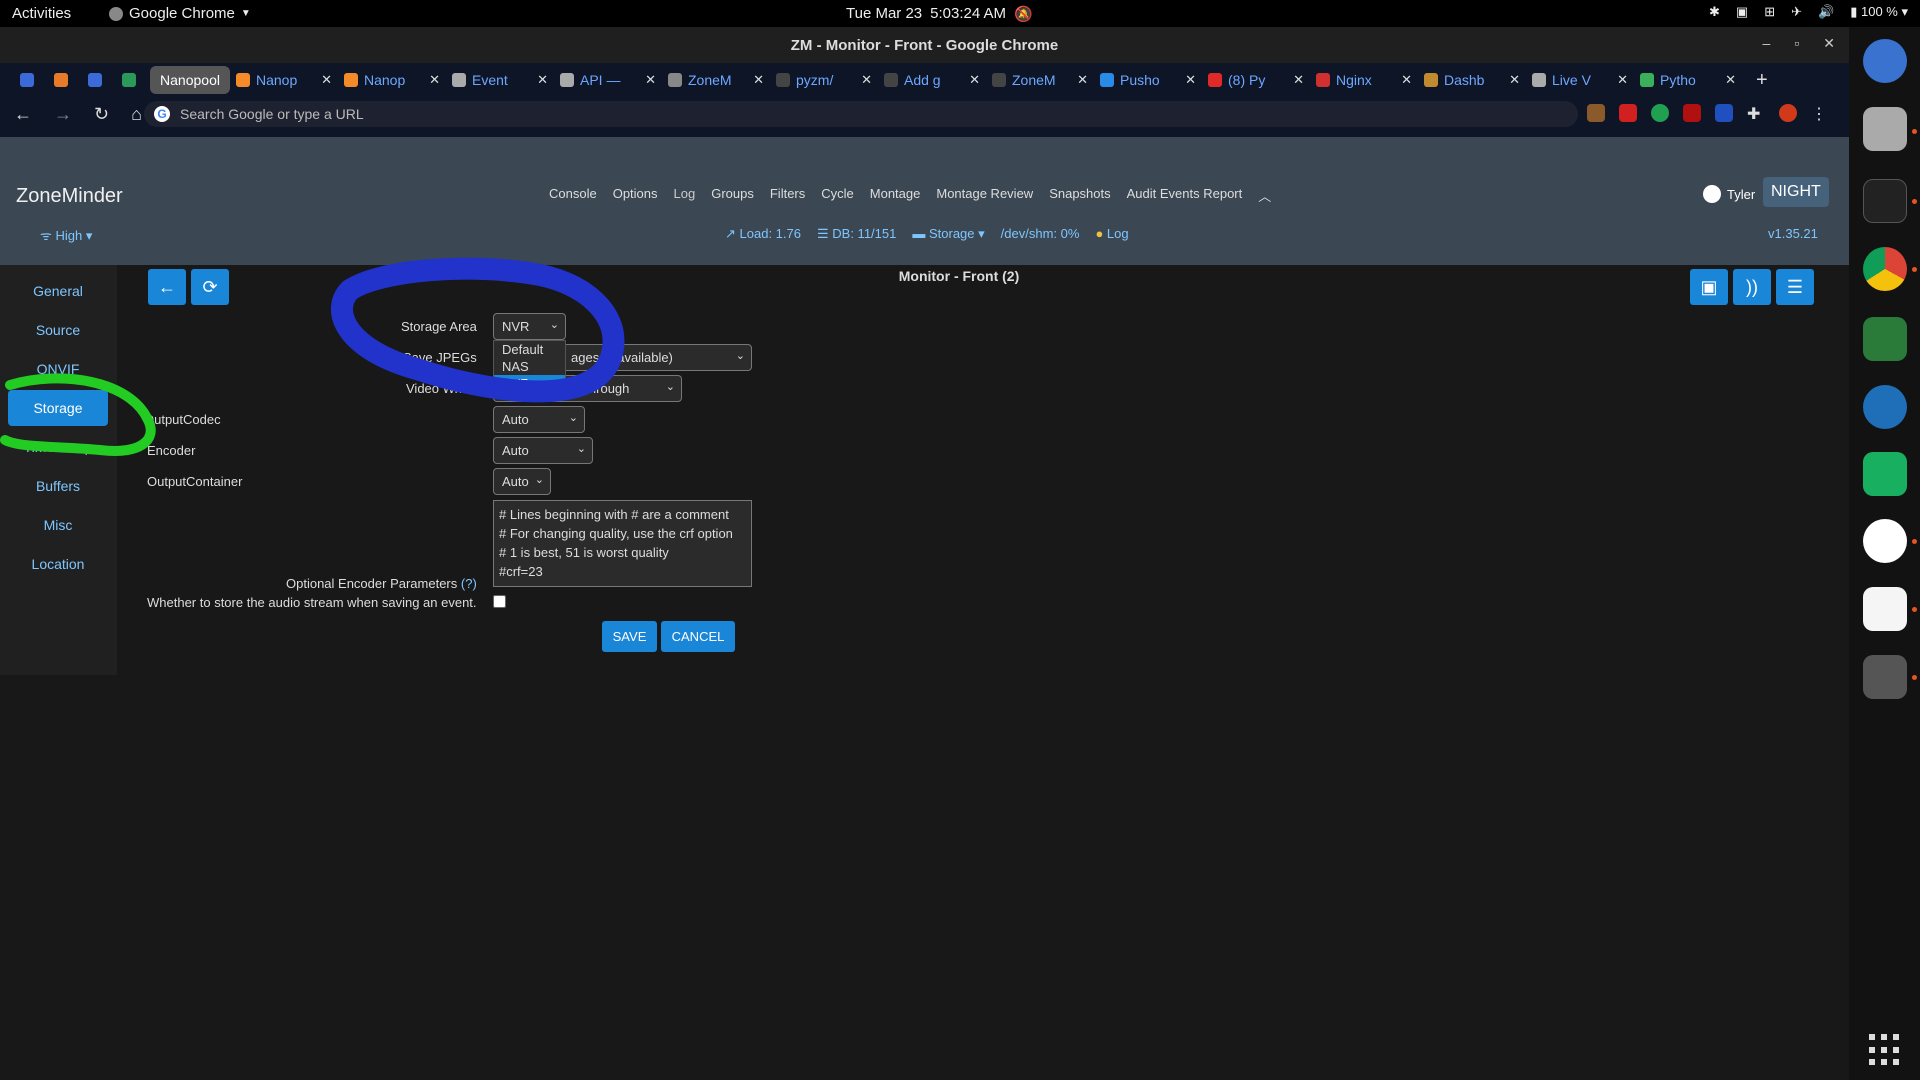  Describe the element at coordinates (58, 447) in the screenshot. I see `nav-timestamp: Timestamp` at that location.